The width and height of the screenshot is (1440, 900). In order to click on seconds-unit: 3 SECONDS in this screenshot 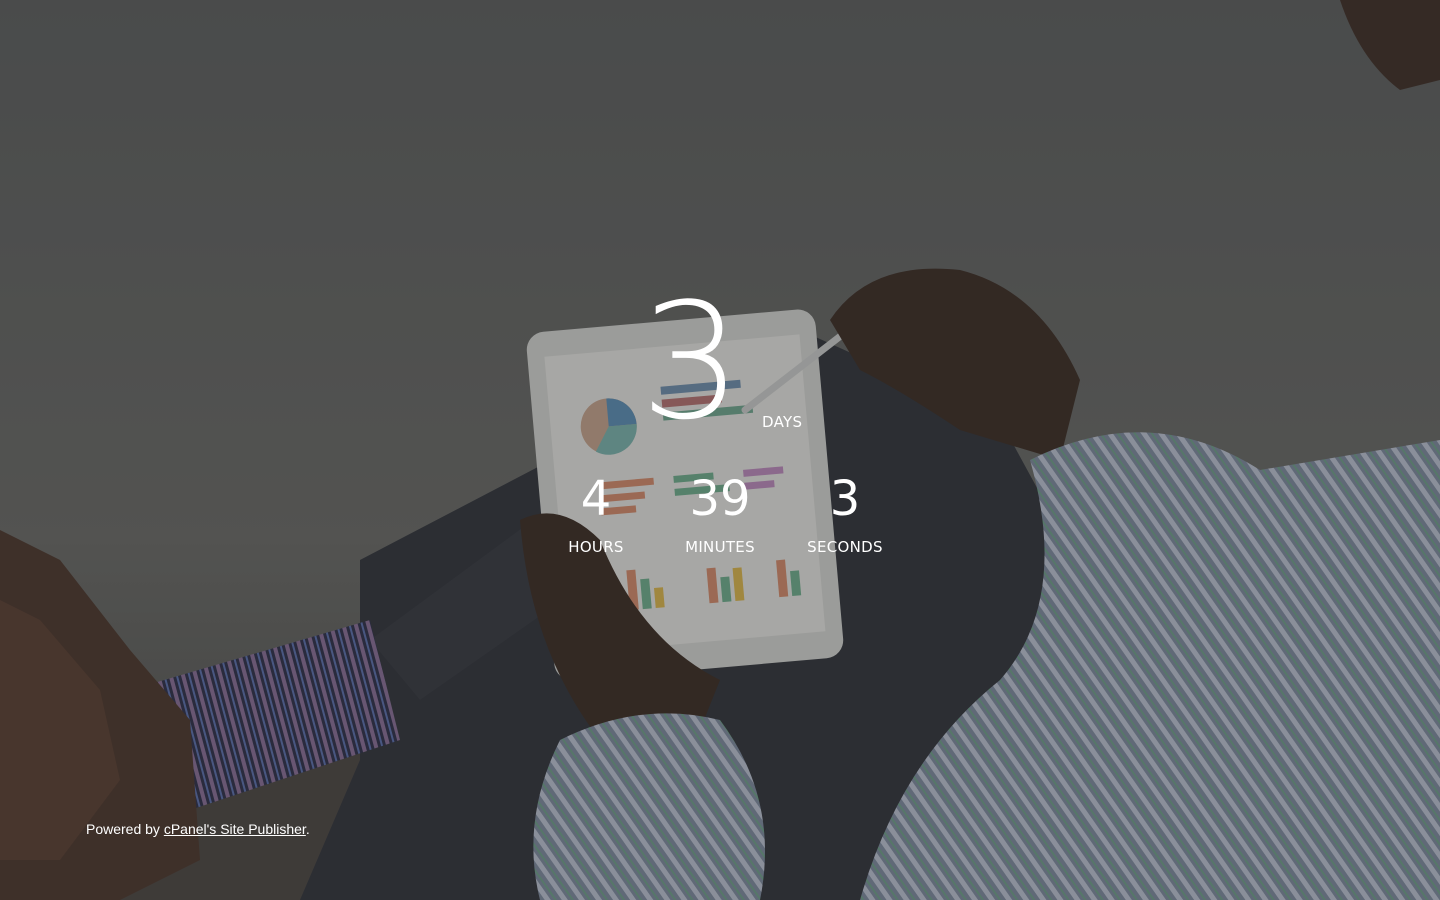, I will do `click(845, 513)`.